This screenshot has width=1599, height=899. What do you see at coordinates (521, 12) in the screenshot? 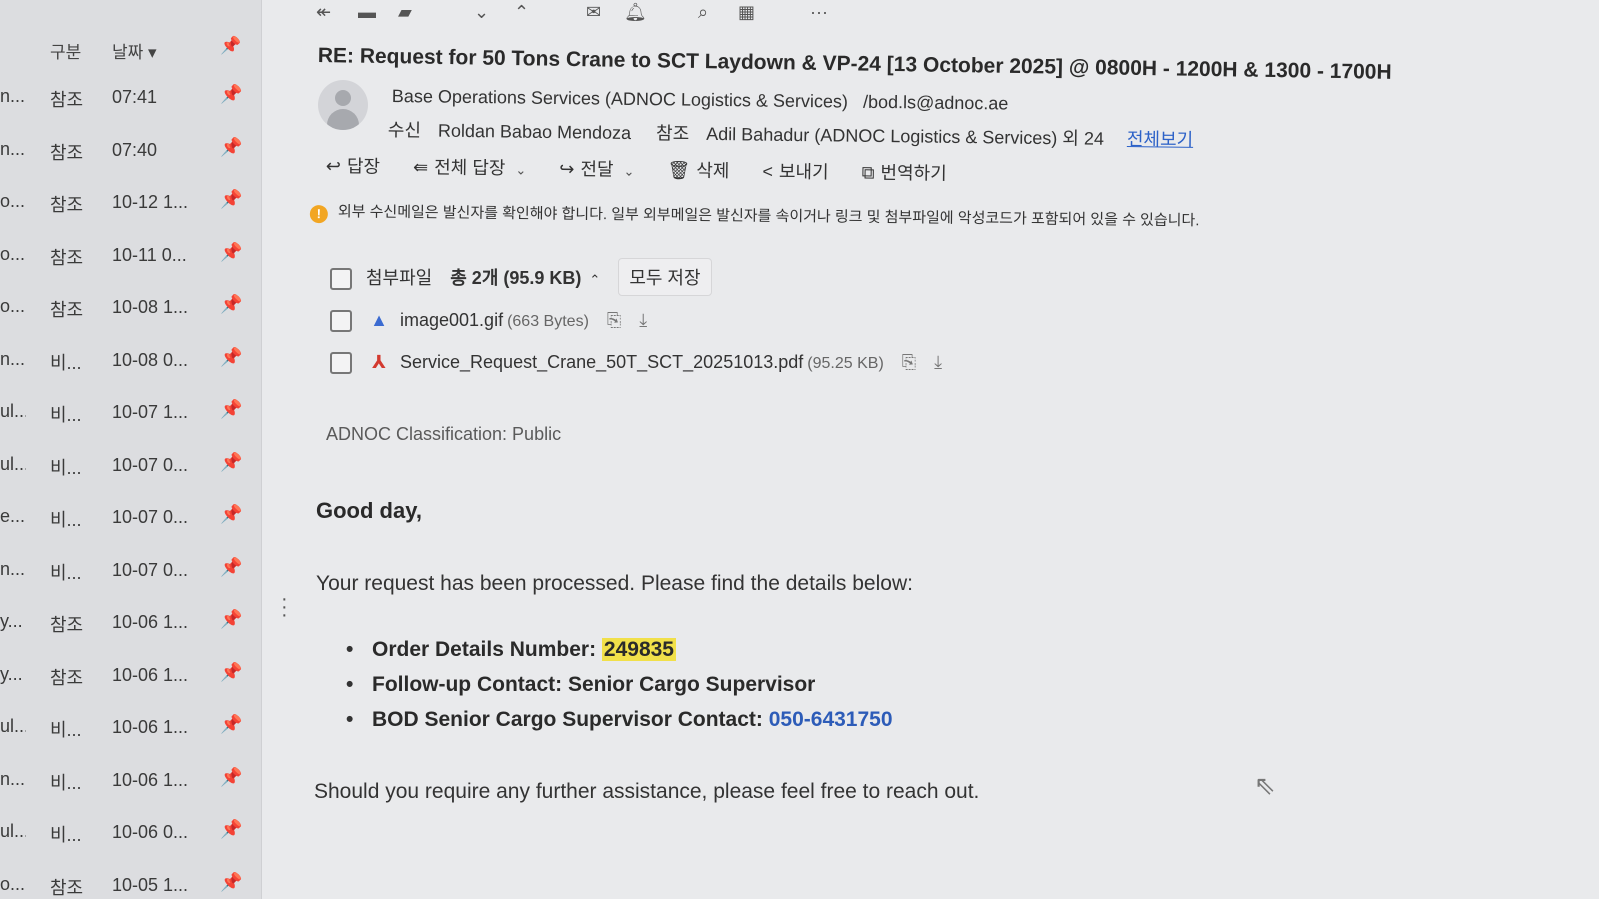
I see `chevron-up-icon: ⌃` at bounding box center [521, 12].